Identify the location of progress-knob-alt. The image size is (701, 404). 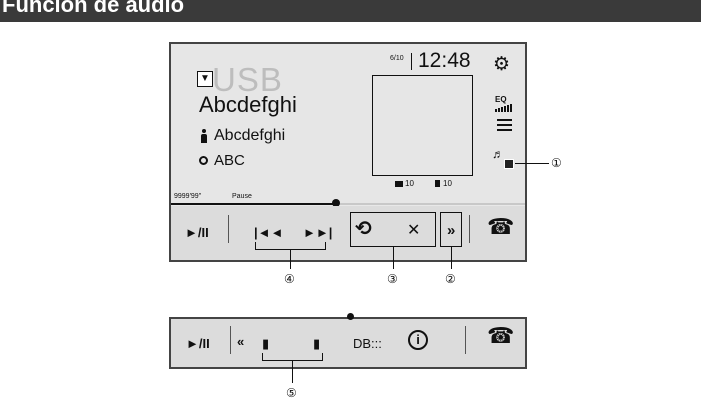
(350, 316).